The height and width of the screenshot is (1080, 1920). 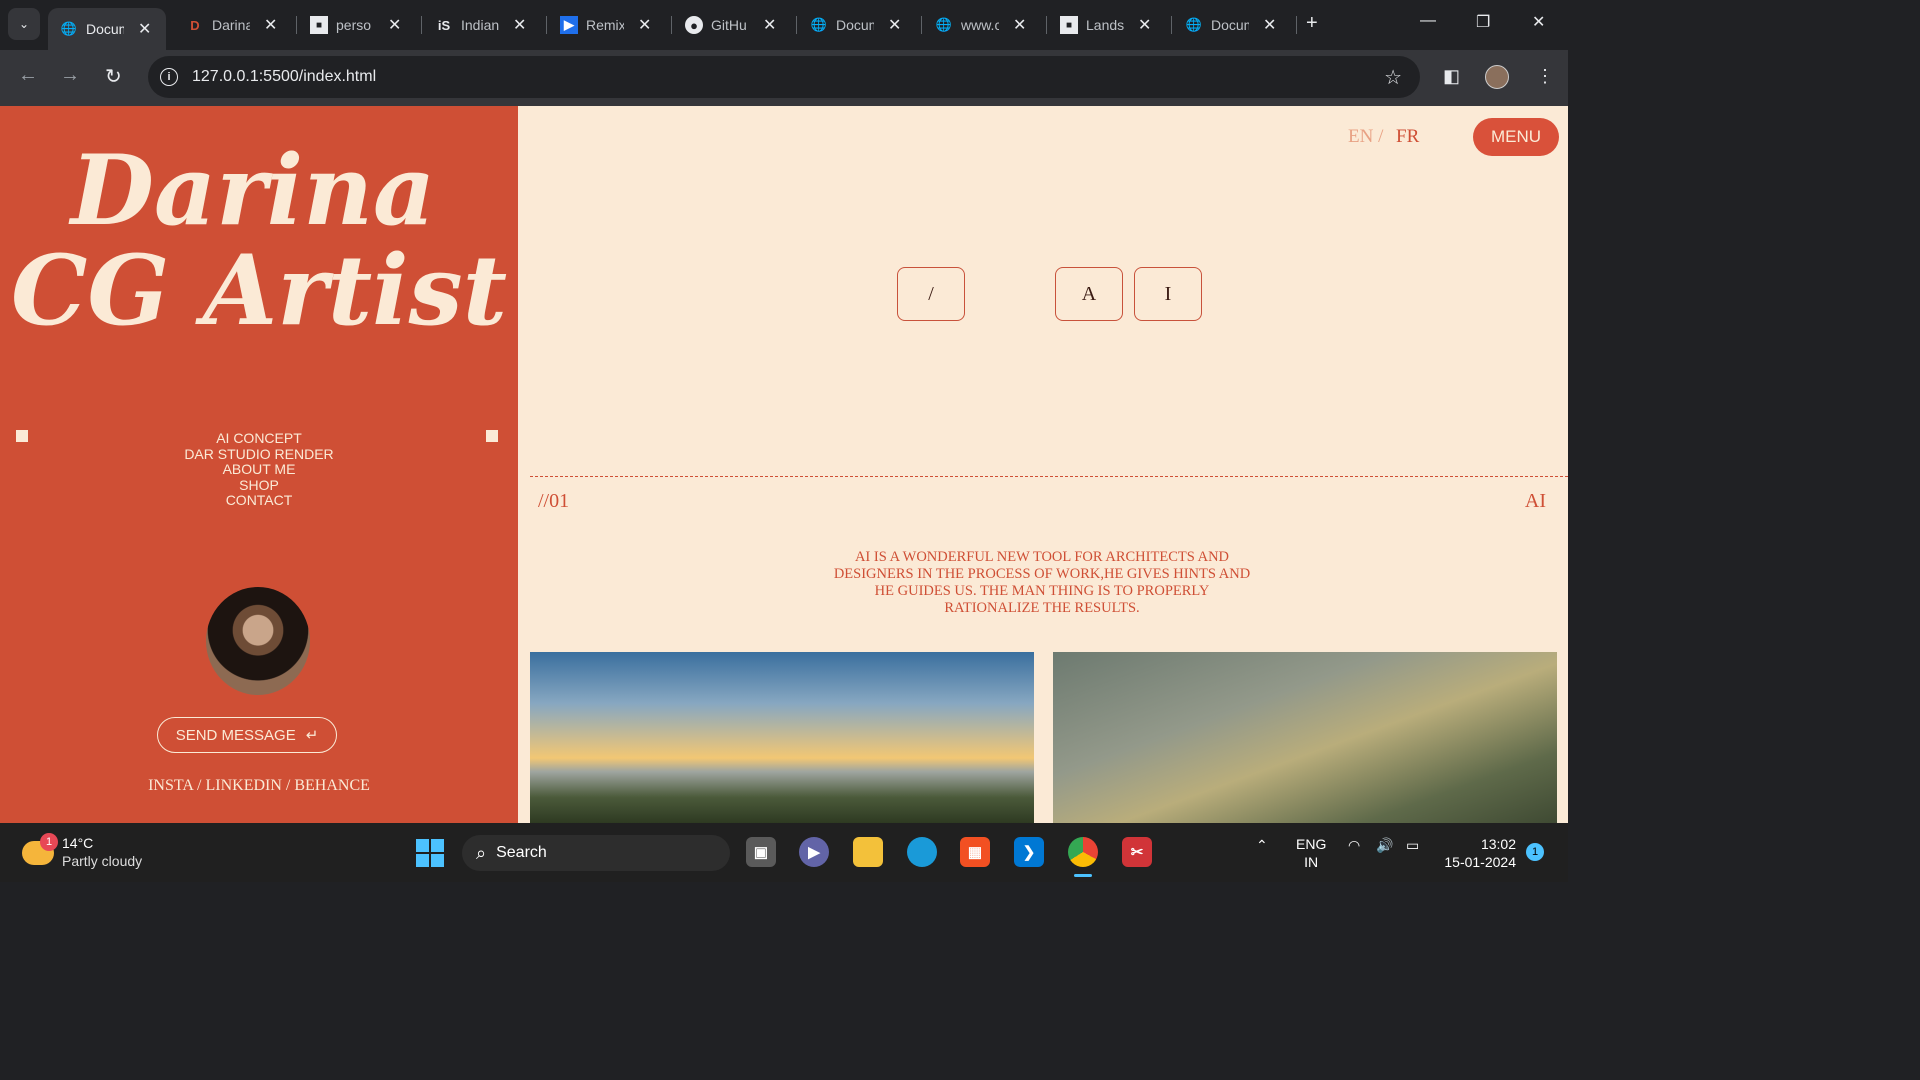 What do you see at coordinates (1312, 23) in the screenshot?
I see `new-tab-icon: +` at bounding box center [1312, 23].